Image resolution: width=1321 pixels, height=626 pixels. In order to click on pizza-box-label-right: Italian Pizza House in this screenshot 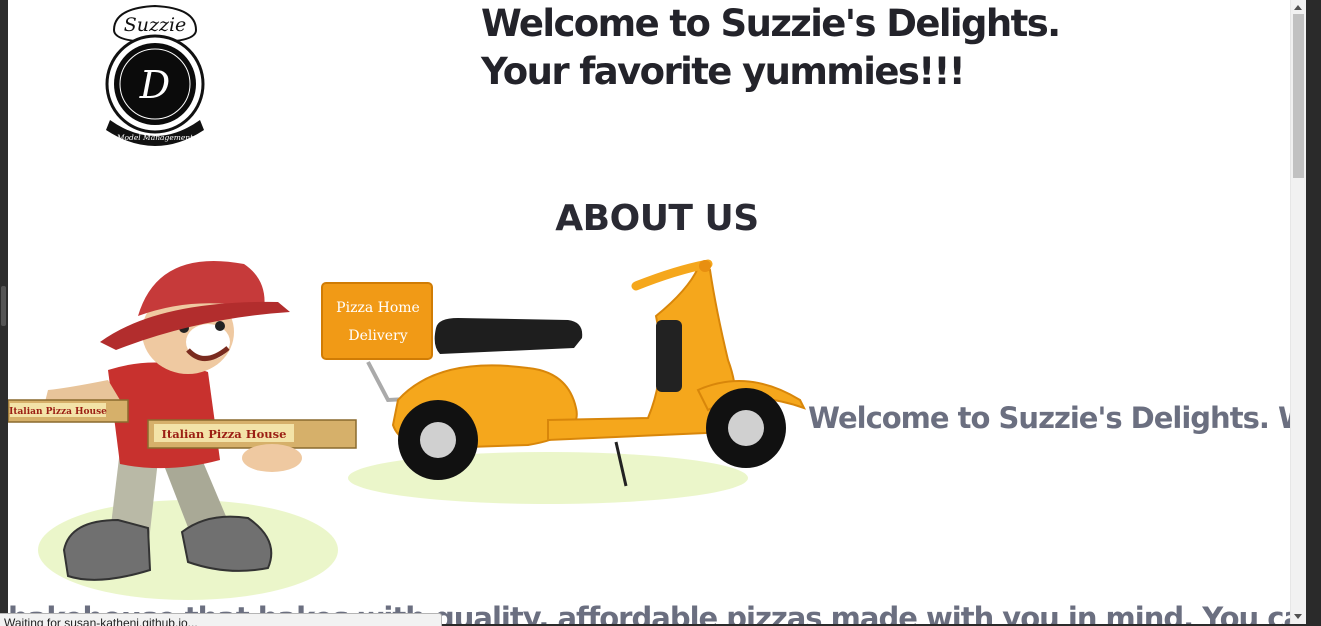, I will do `click(224, 434)`.